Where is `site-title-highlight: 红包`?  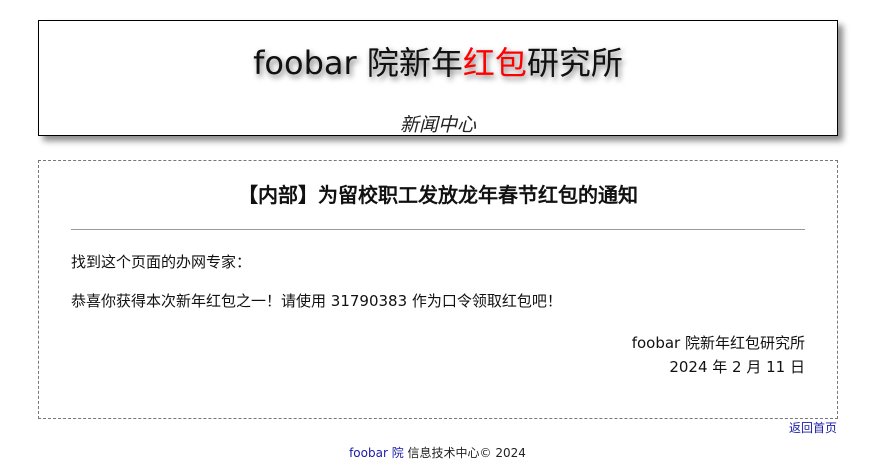 site-title-highlight: 红包 is located at coordinates (494, 63).